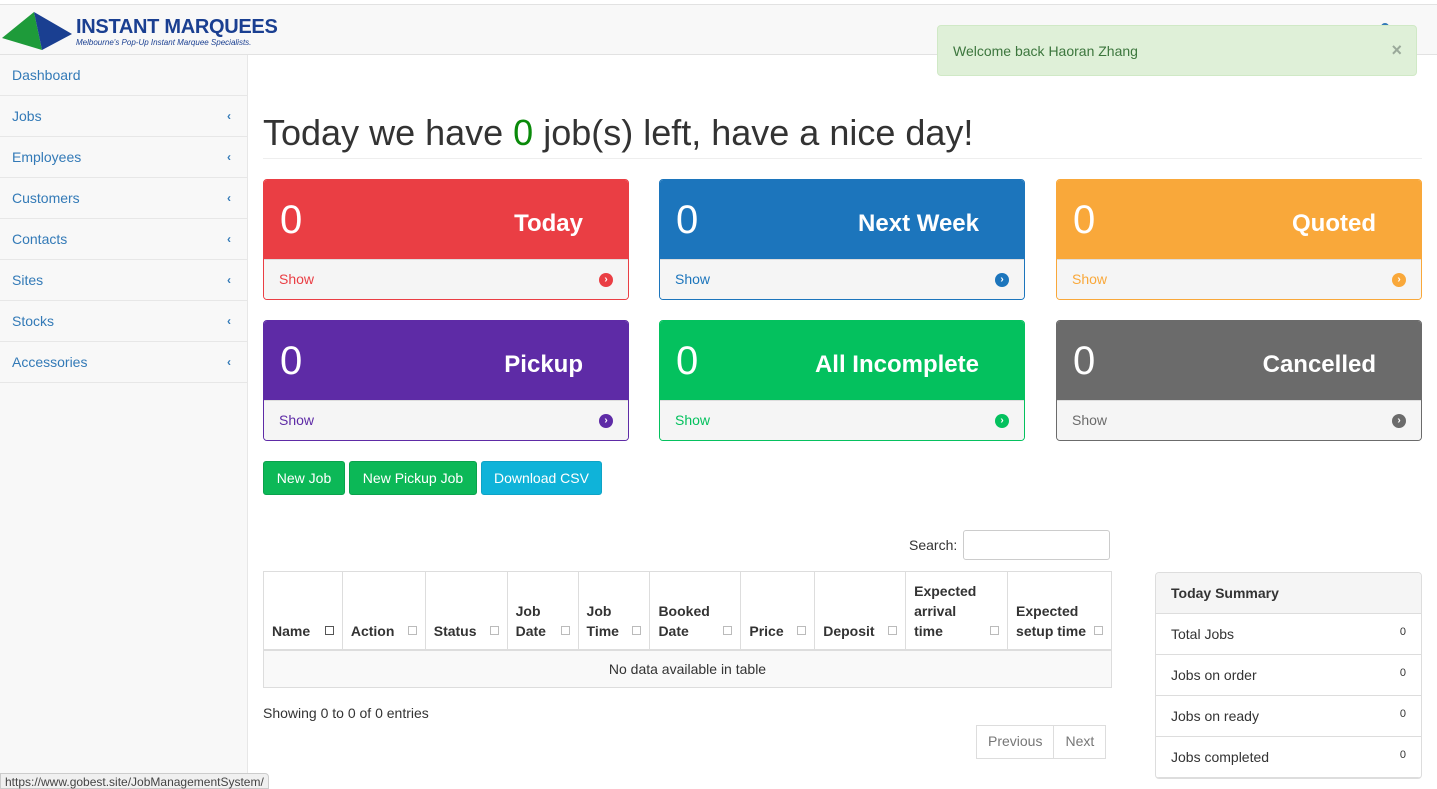 The image size is (1437, 789). What do you see at coordinates (383, 611) in the screenshot?
I see `column-header-action: Action` at bounding box center [383, 611].